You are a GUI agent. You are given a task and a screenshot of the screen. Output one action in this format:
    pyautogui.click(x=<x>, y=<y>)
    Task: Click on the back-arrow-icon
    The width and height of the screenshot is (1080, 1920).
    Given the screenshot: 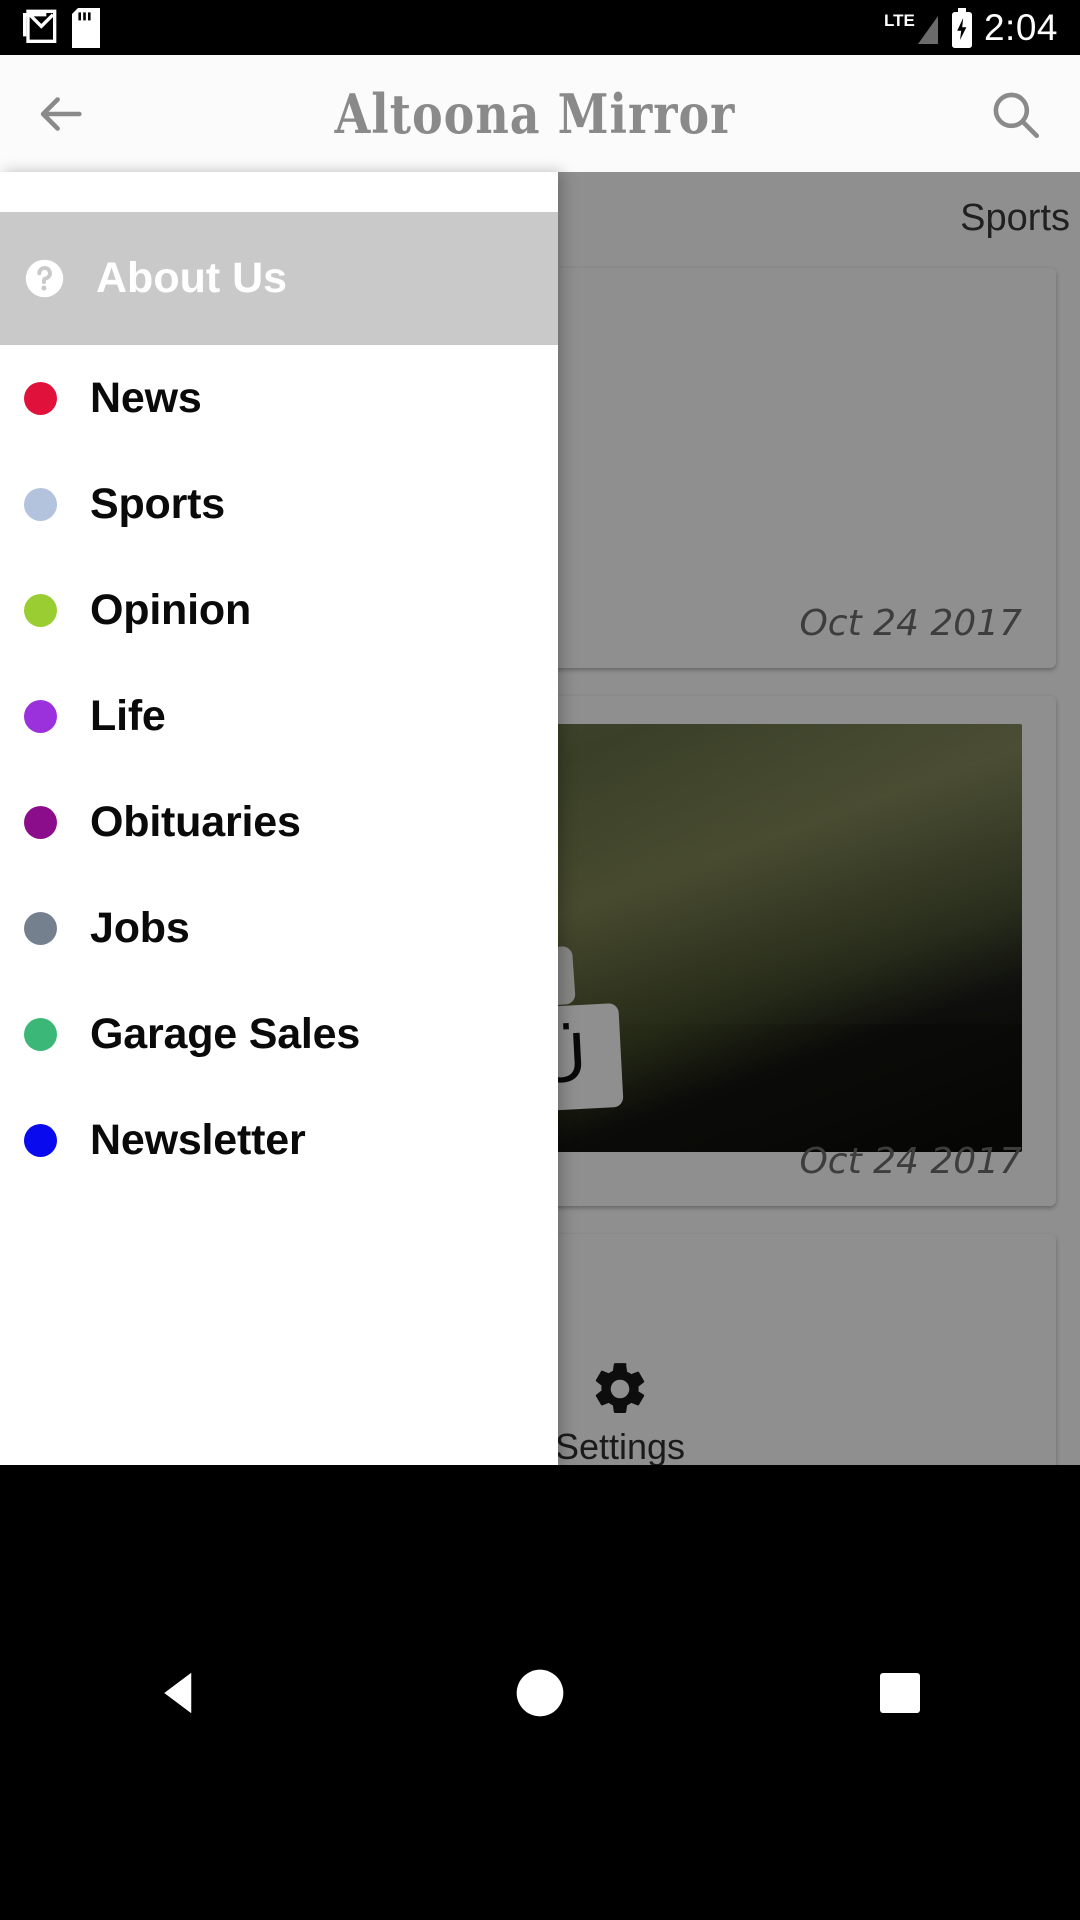 What is the action you would take?
    pyautogui.click(x=61, y=113)
    